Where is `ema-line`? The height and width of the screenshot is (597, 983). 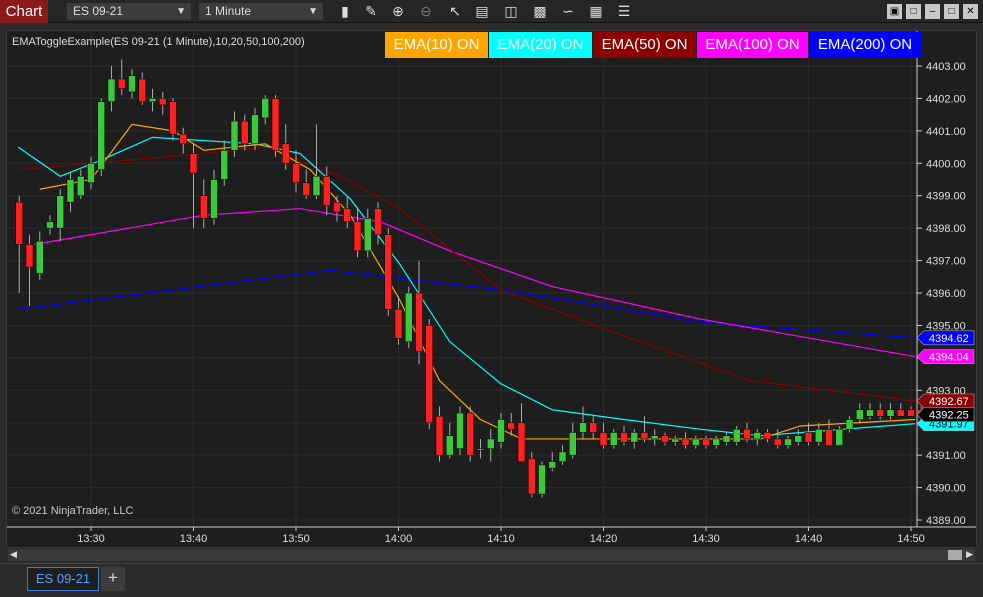 ema-line is located at coordinates (467, 304).